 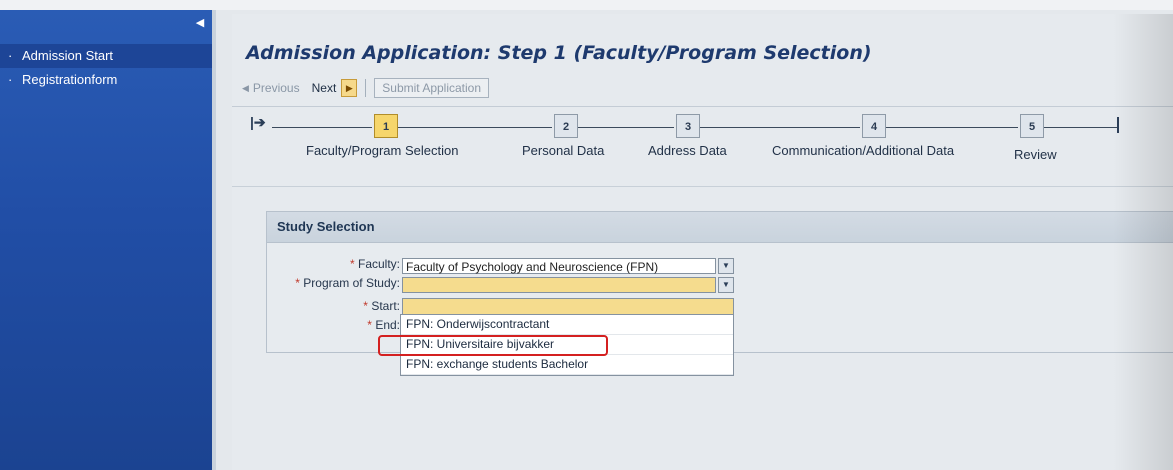 What do you see at coordinates (726, 285) in the screenshot?
I see `program-dropdown-icon: ▼` at bounding box center [726, 285].